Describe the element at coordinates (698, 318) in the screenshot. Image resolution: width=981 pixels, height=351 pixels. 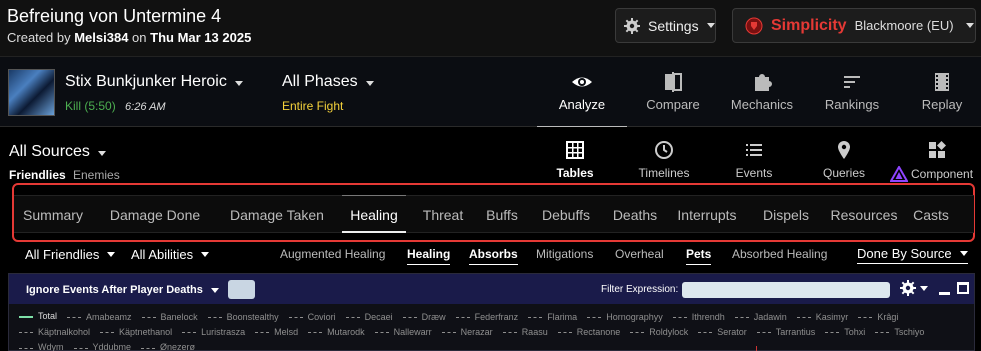
I see `legend-item: Ithrendh` at that location.